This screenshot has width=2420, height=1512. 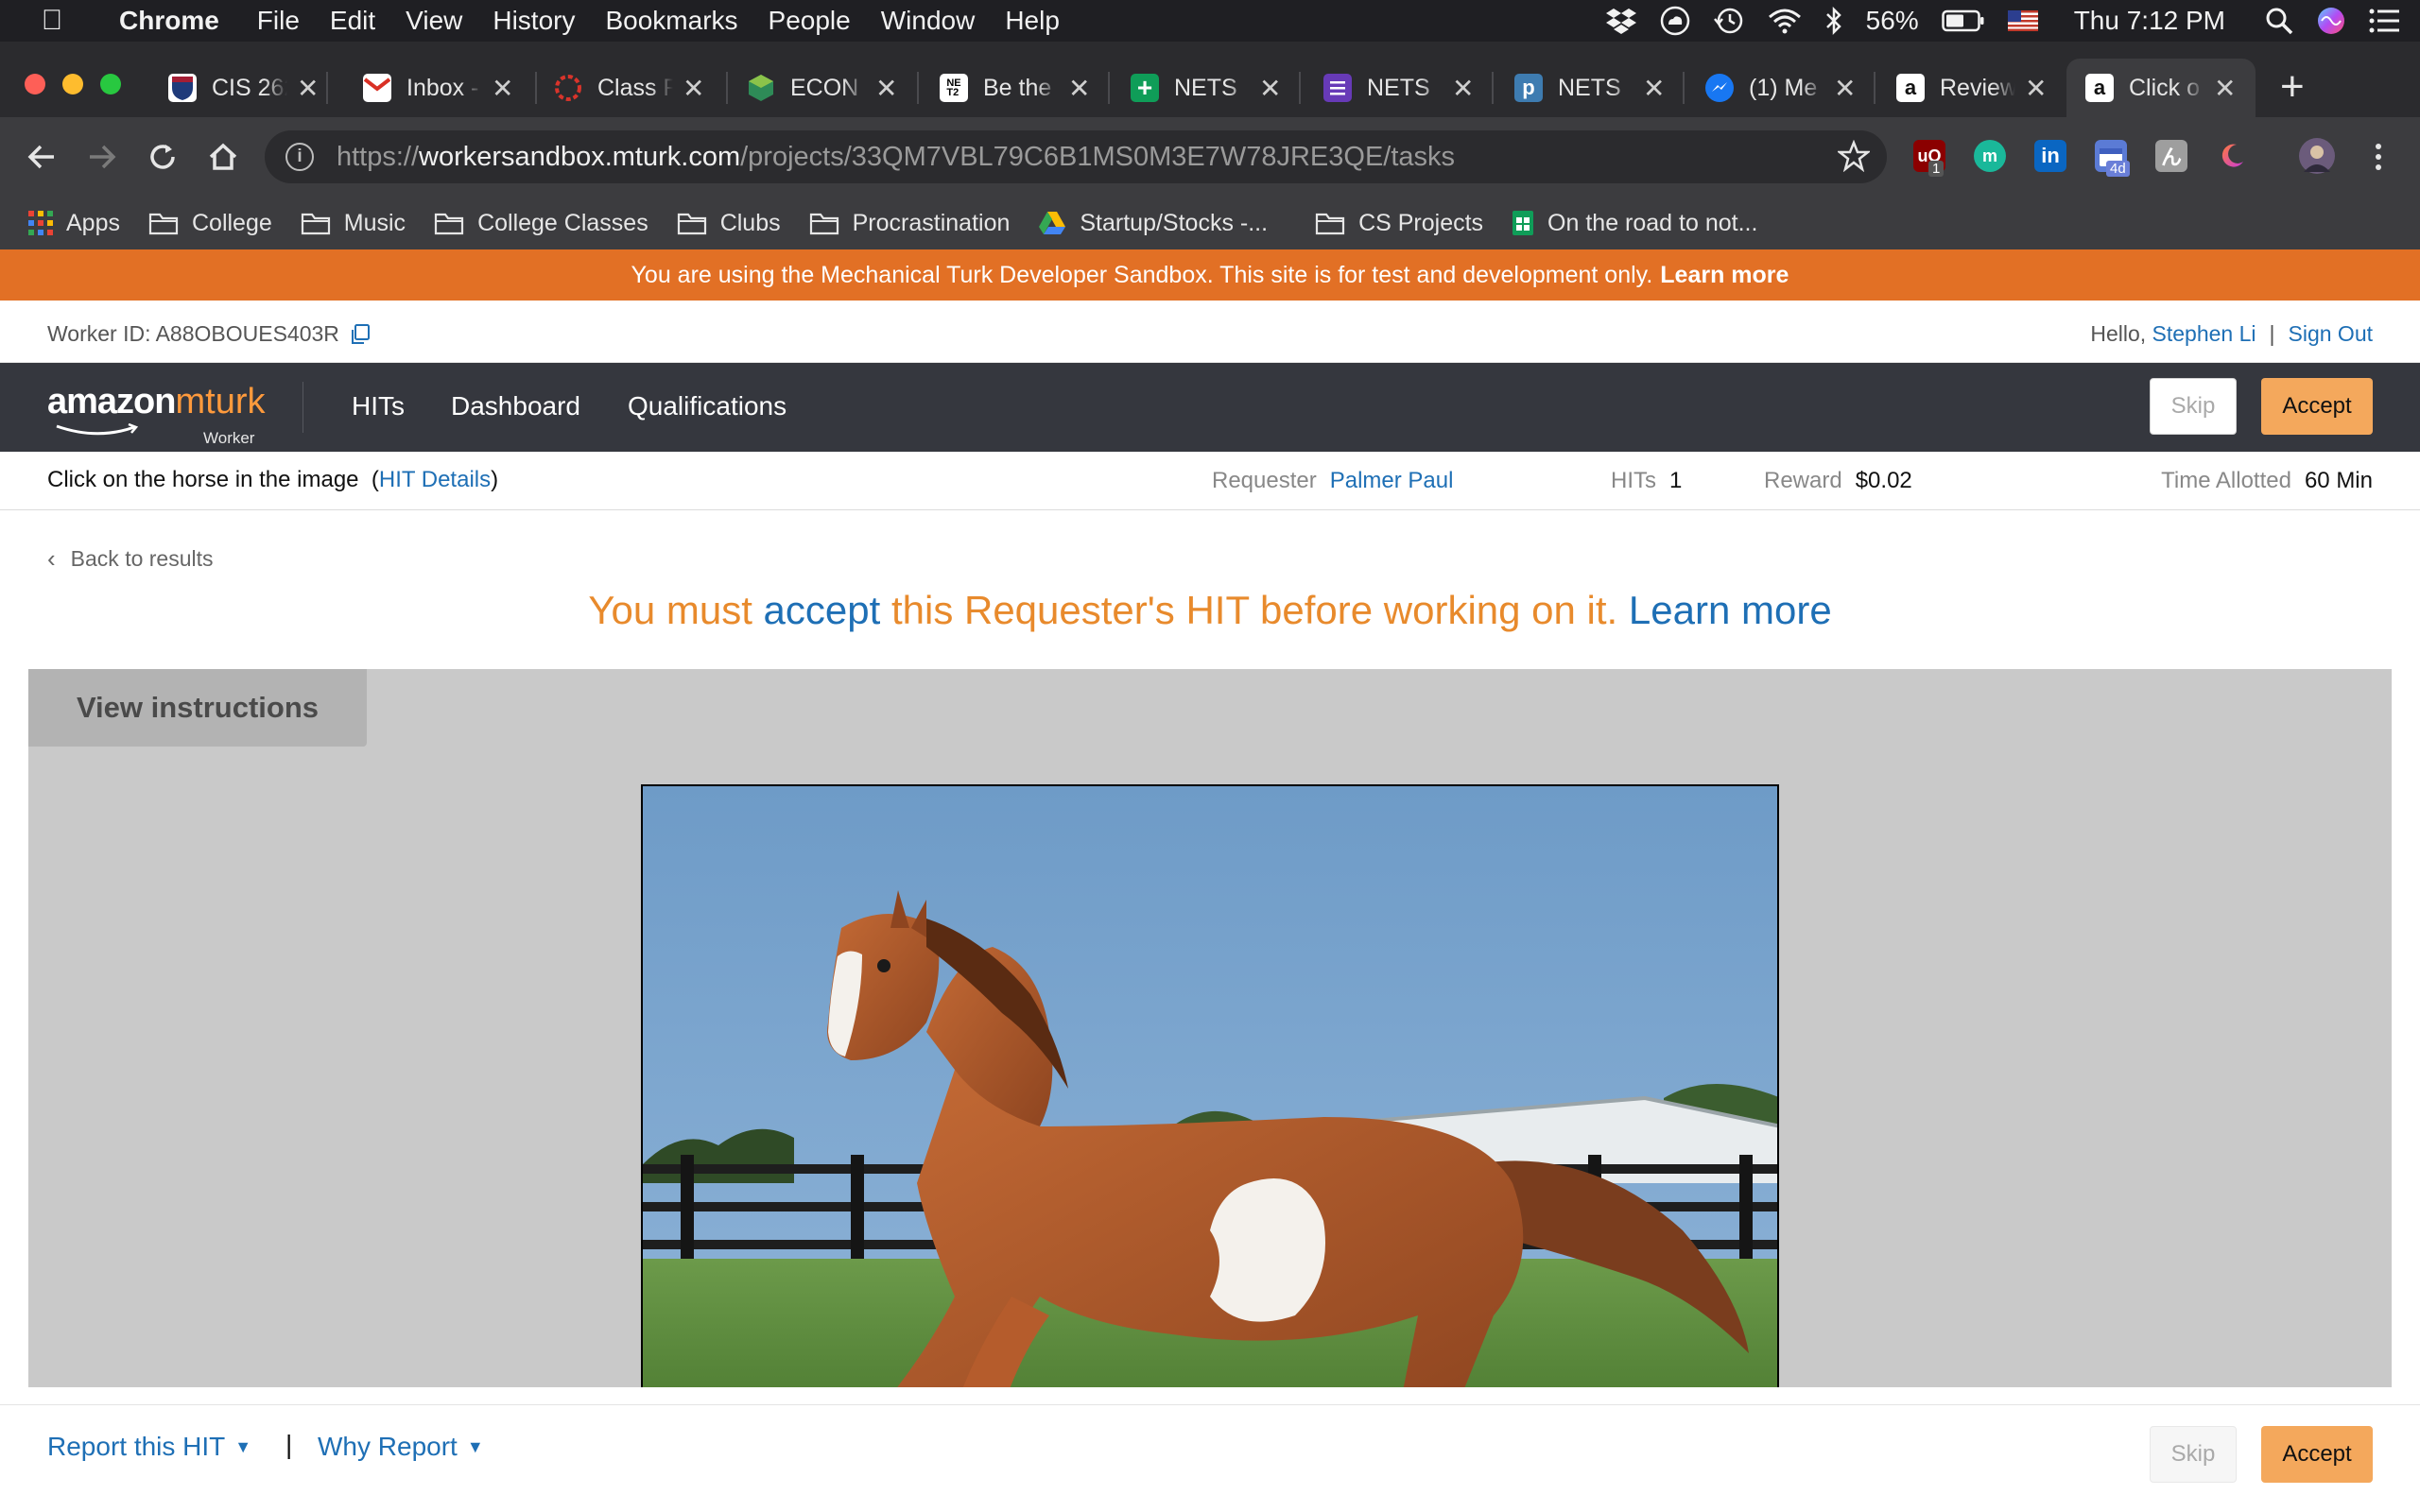 I want to click on requester-link: Palmer Paul, so click(x=1392, y=481).